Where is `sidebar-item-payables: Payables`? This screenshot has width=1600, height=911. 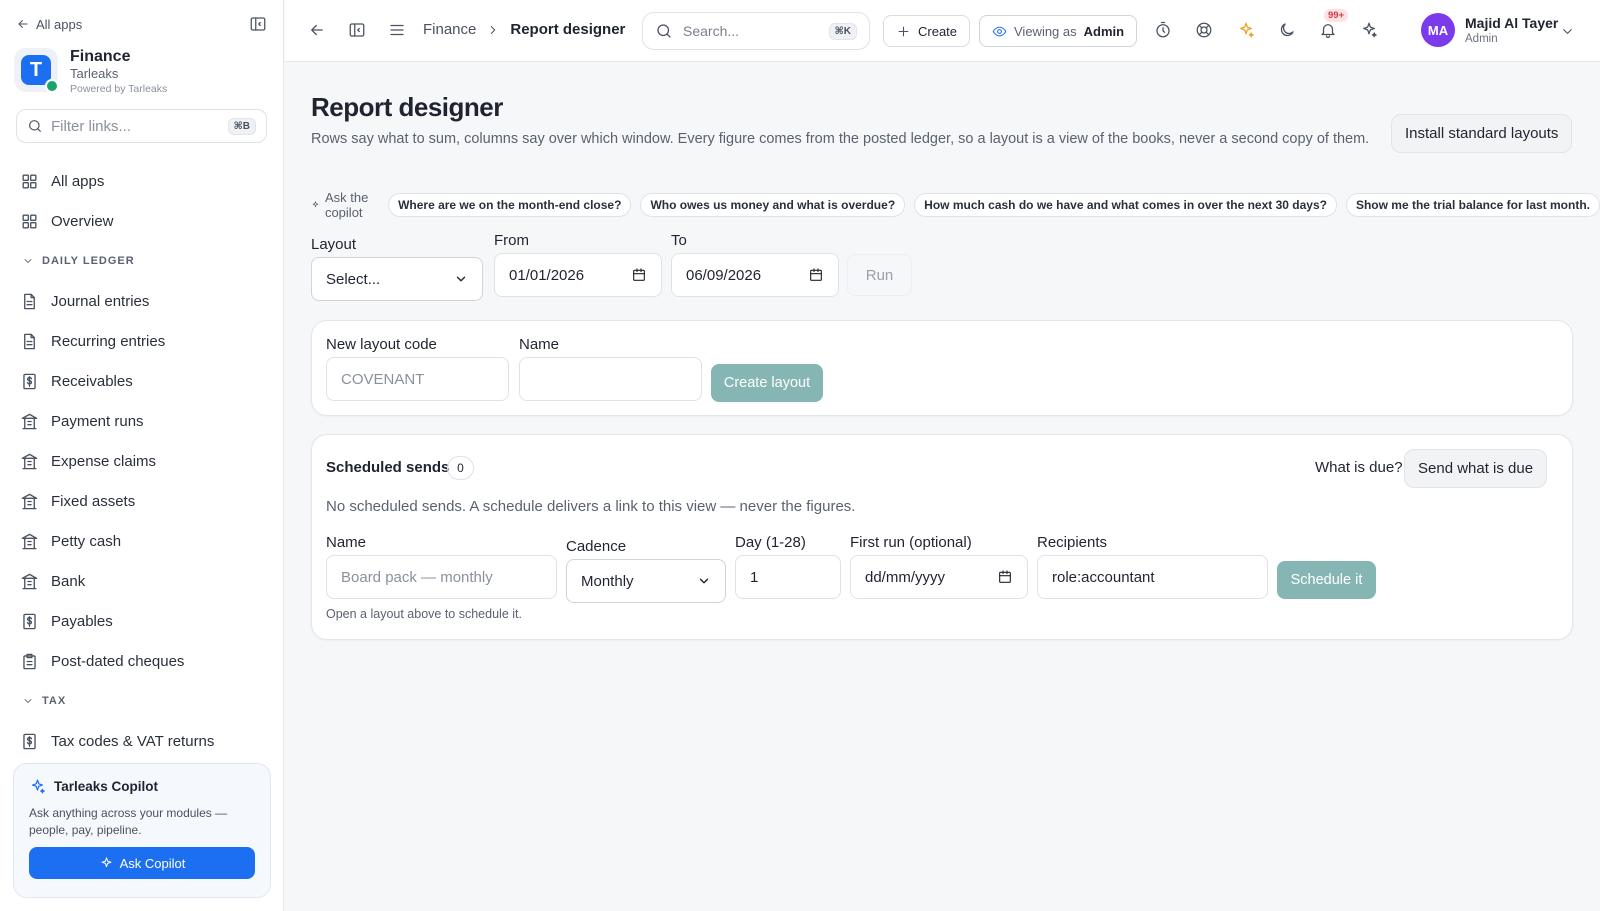 sidebar-item-payables: Payables is located at coordinates (141, 621).